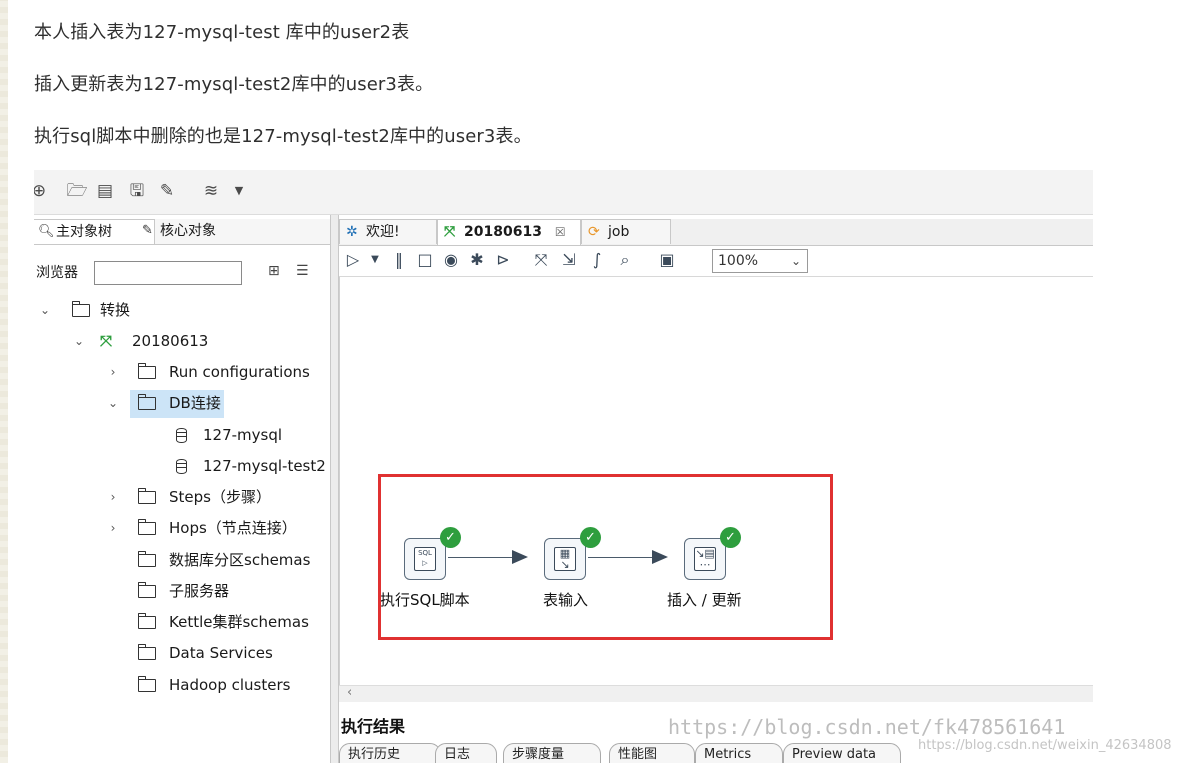 This screenshot has height=763, width=1197. What do you see at coordinates (42, 191) in the screenshot?
I see `new-file-icon: ⊕` at bounding box center [42, 191].